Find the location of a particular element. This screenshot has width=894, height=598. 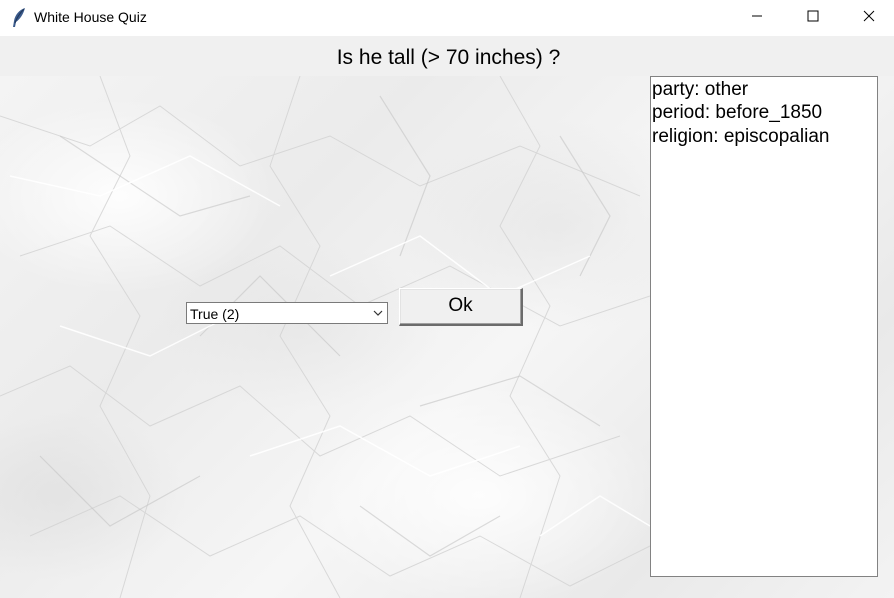

maximize-button is located at coordinates (813, 18).